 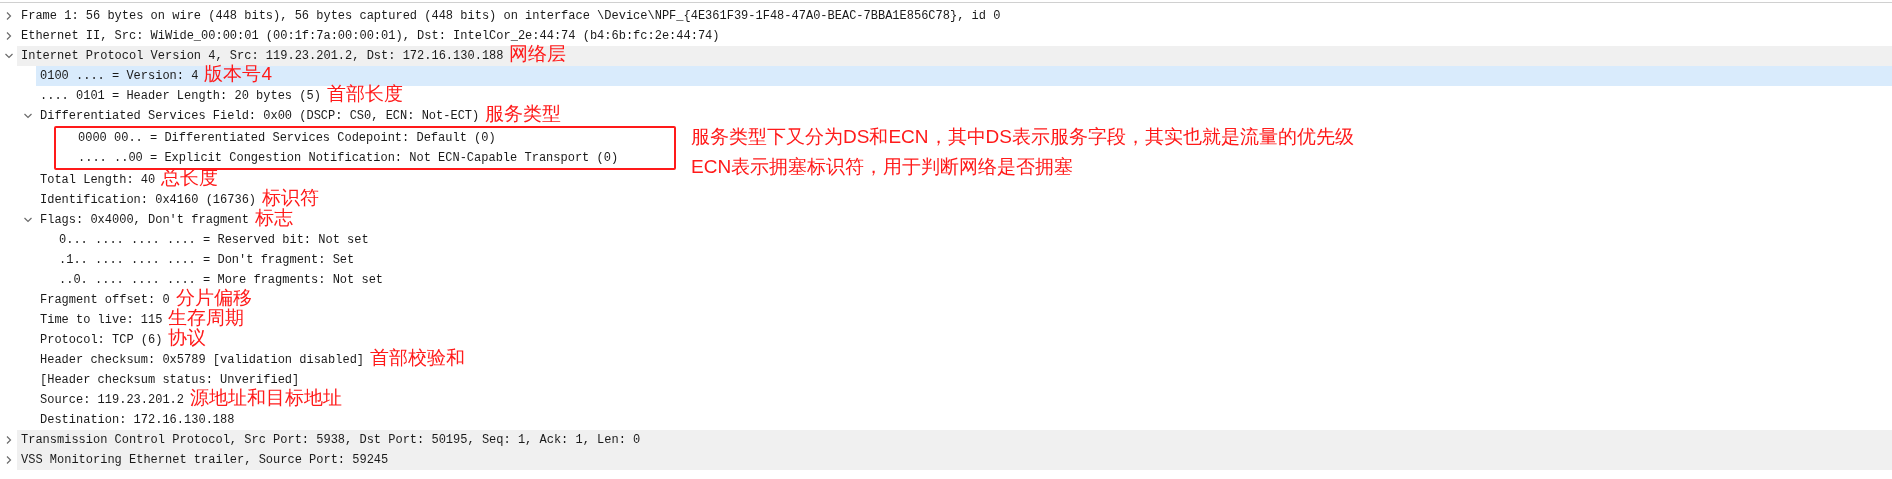 What do you see at coordinates (190, 177) in the screenshot?
I see `annotation-text: 总长度` at bounding box center [190, 177].